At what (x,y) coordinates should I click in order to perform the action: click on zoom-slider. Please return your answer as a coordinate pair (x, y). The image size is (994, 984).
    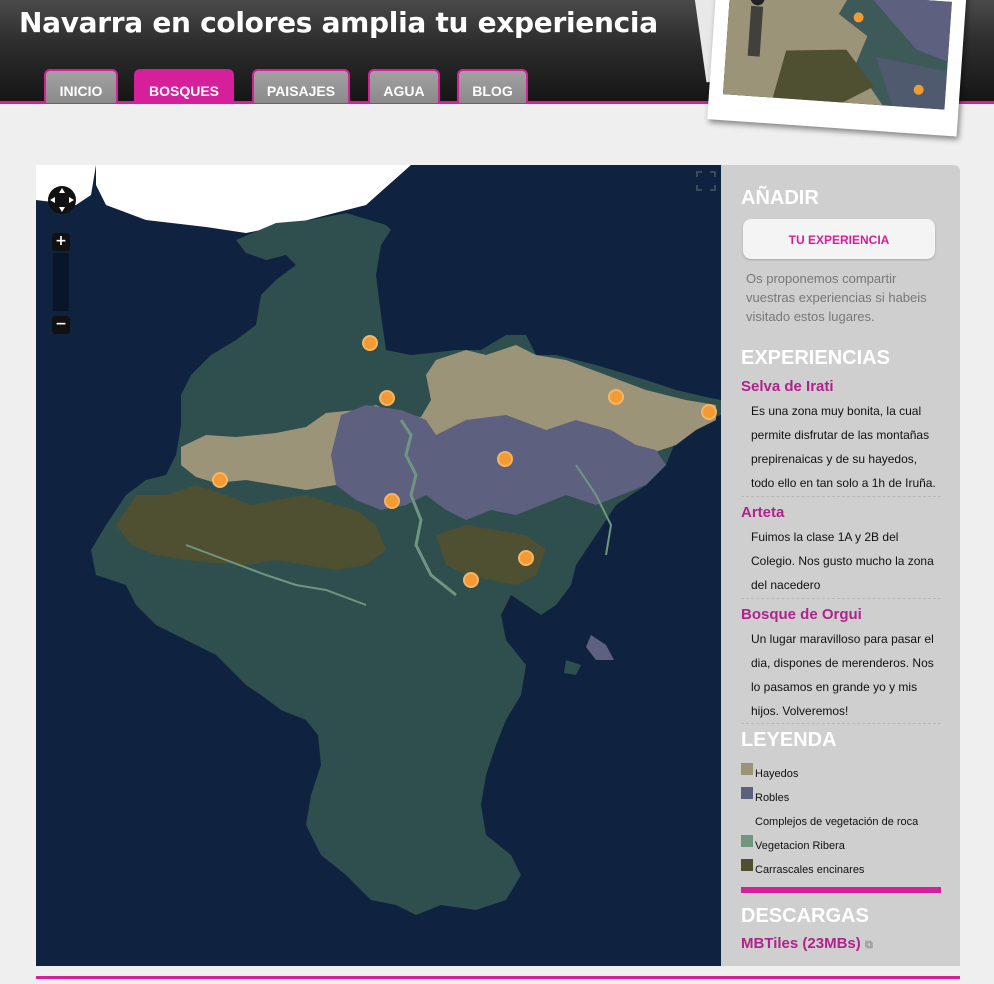
    Looking at the image, I should click on (61, 282).